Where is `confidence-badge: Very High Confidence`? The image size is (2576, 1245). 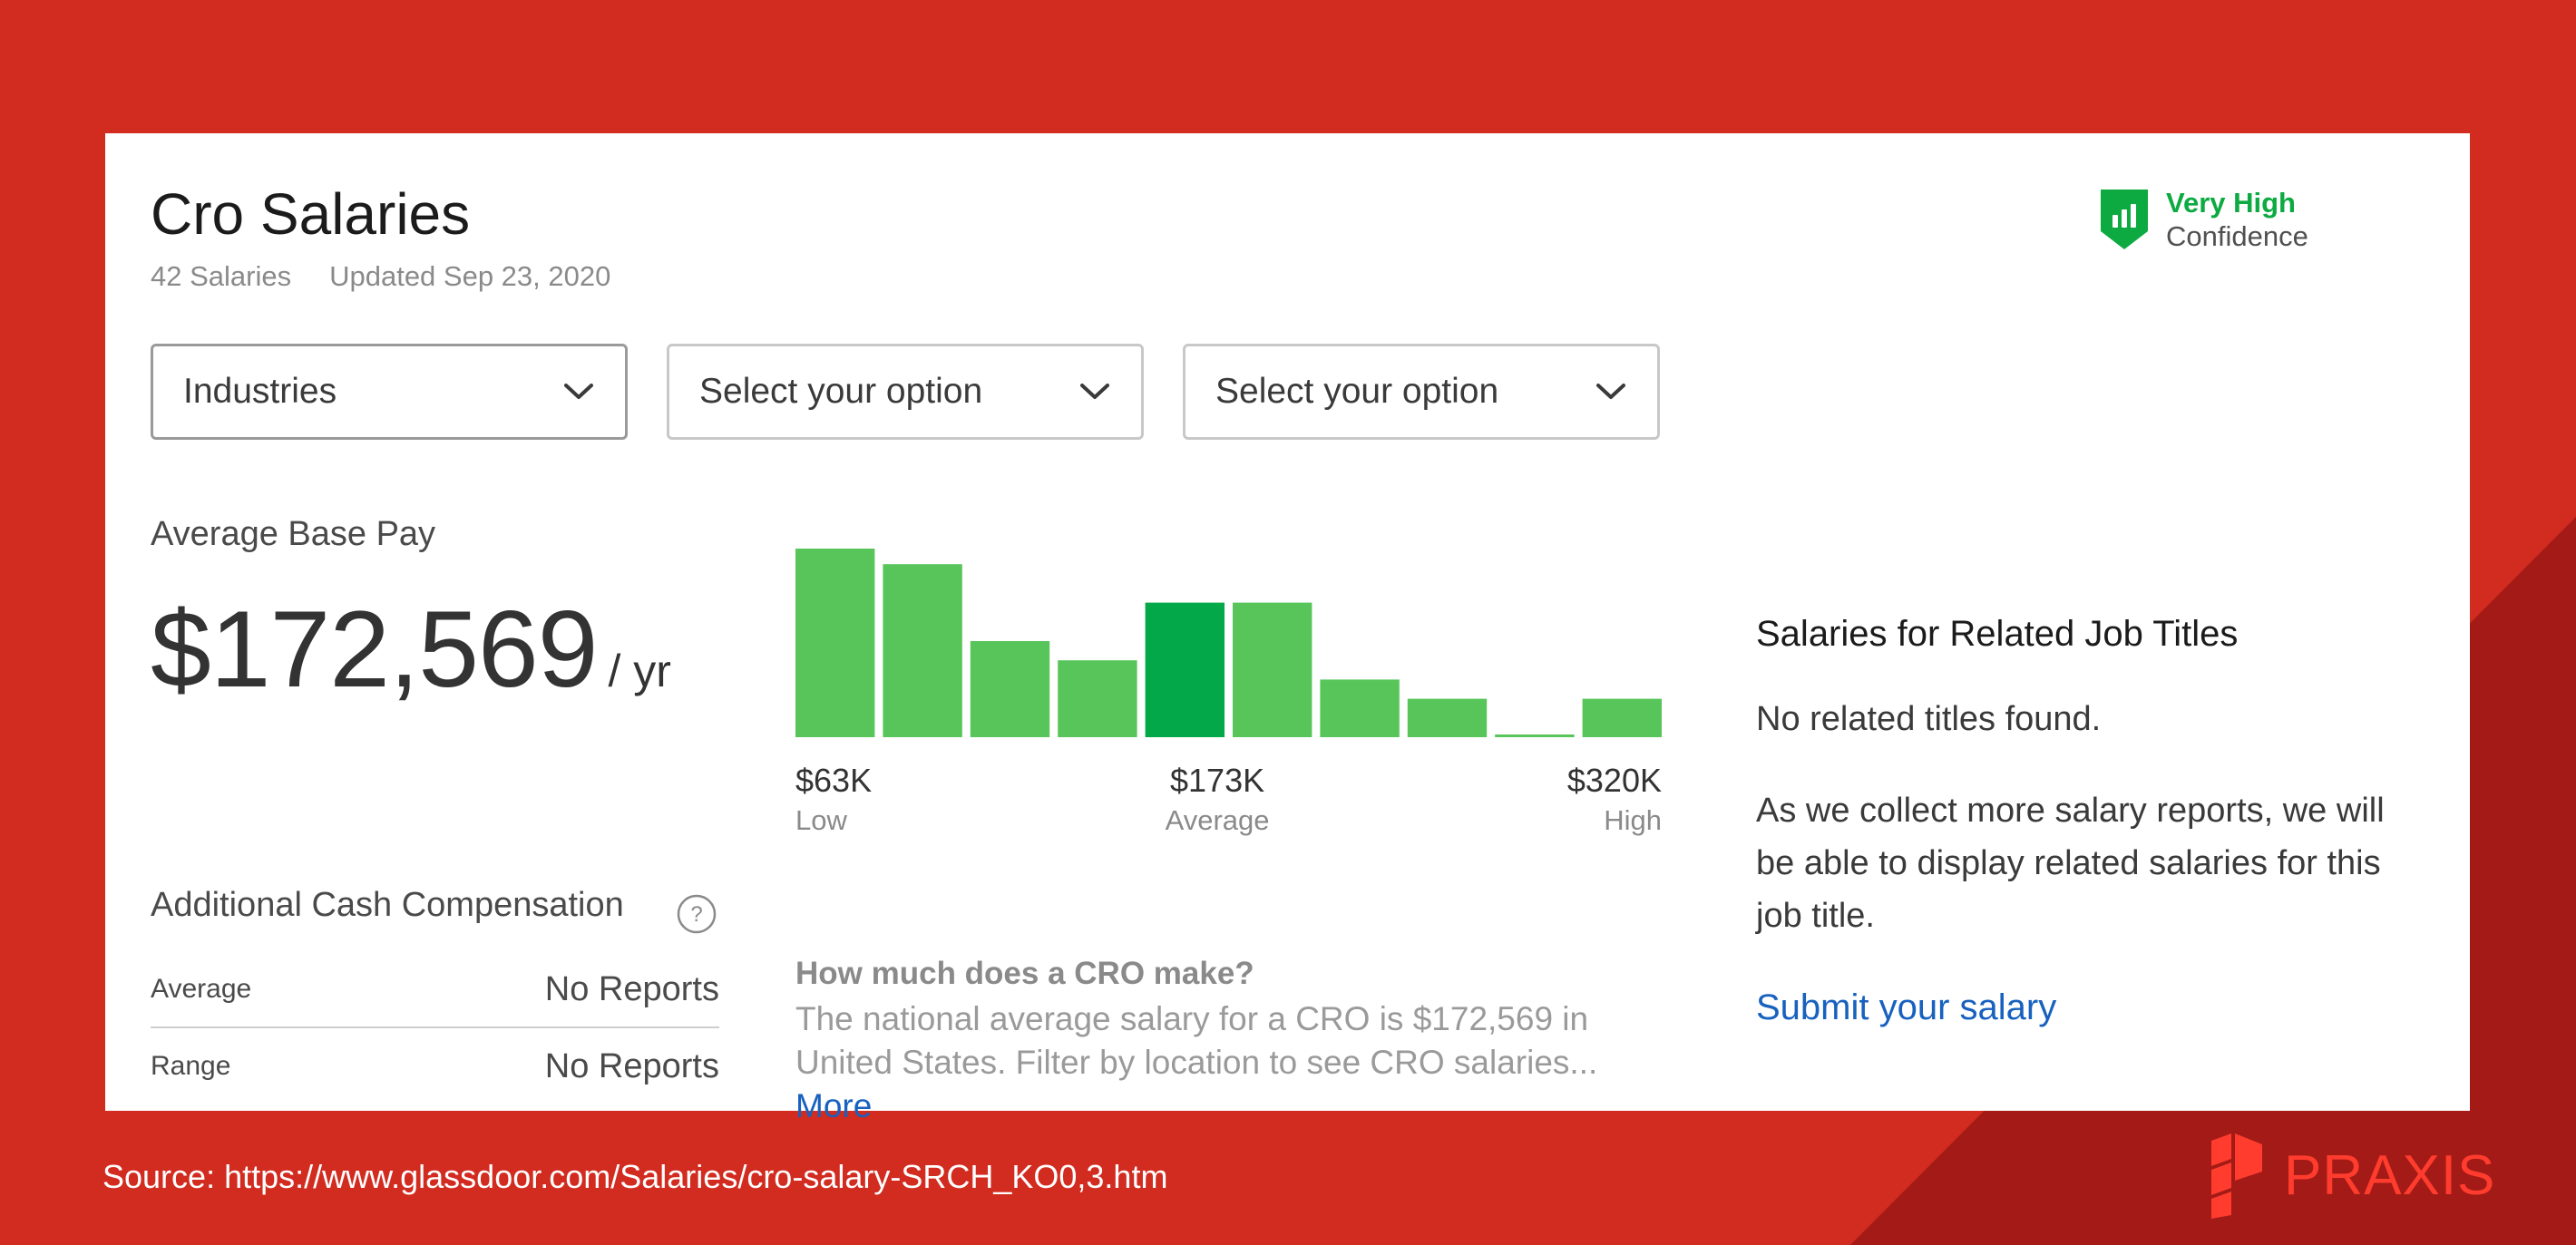 confidence-badge: Very High Confidence is located at coordinates (2203, 219).